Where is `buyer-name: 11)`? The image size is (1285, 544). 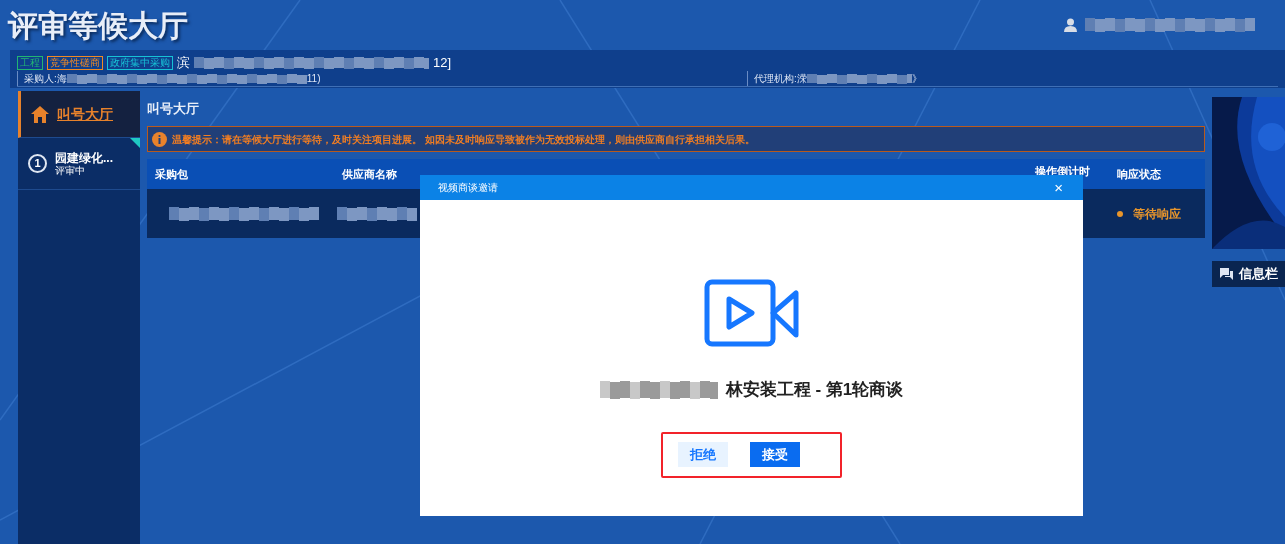 buyer-name: 11) is located at coordinates (313, 79).